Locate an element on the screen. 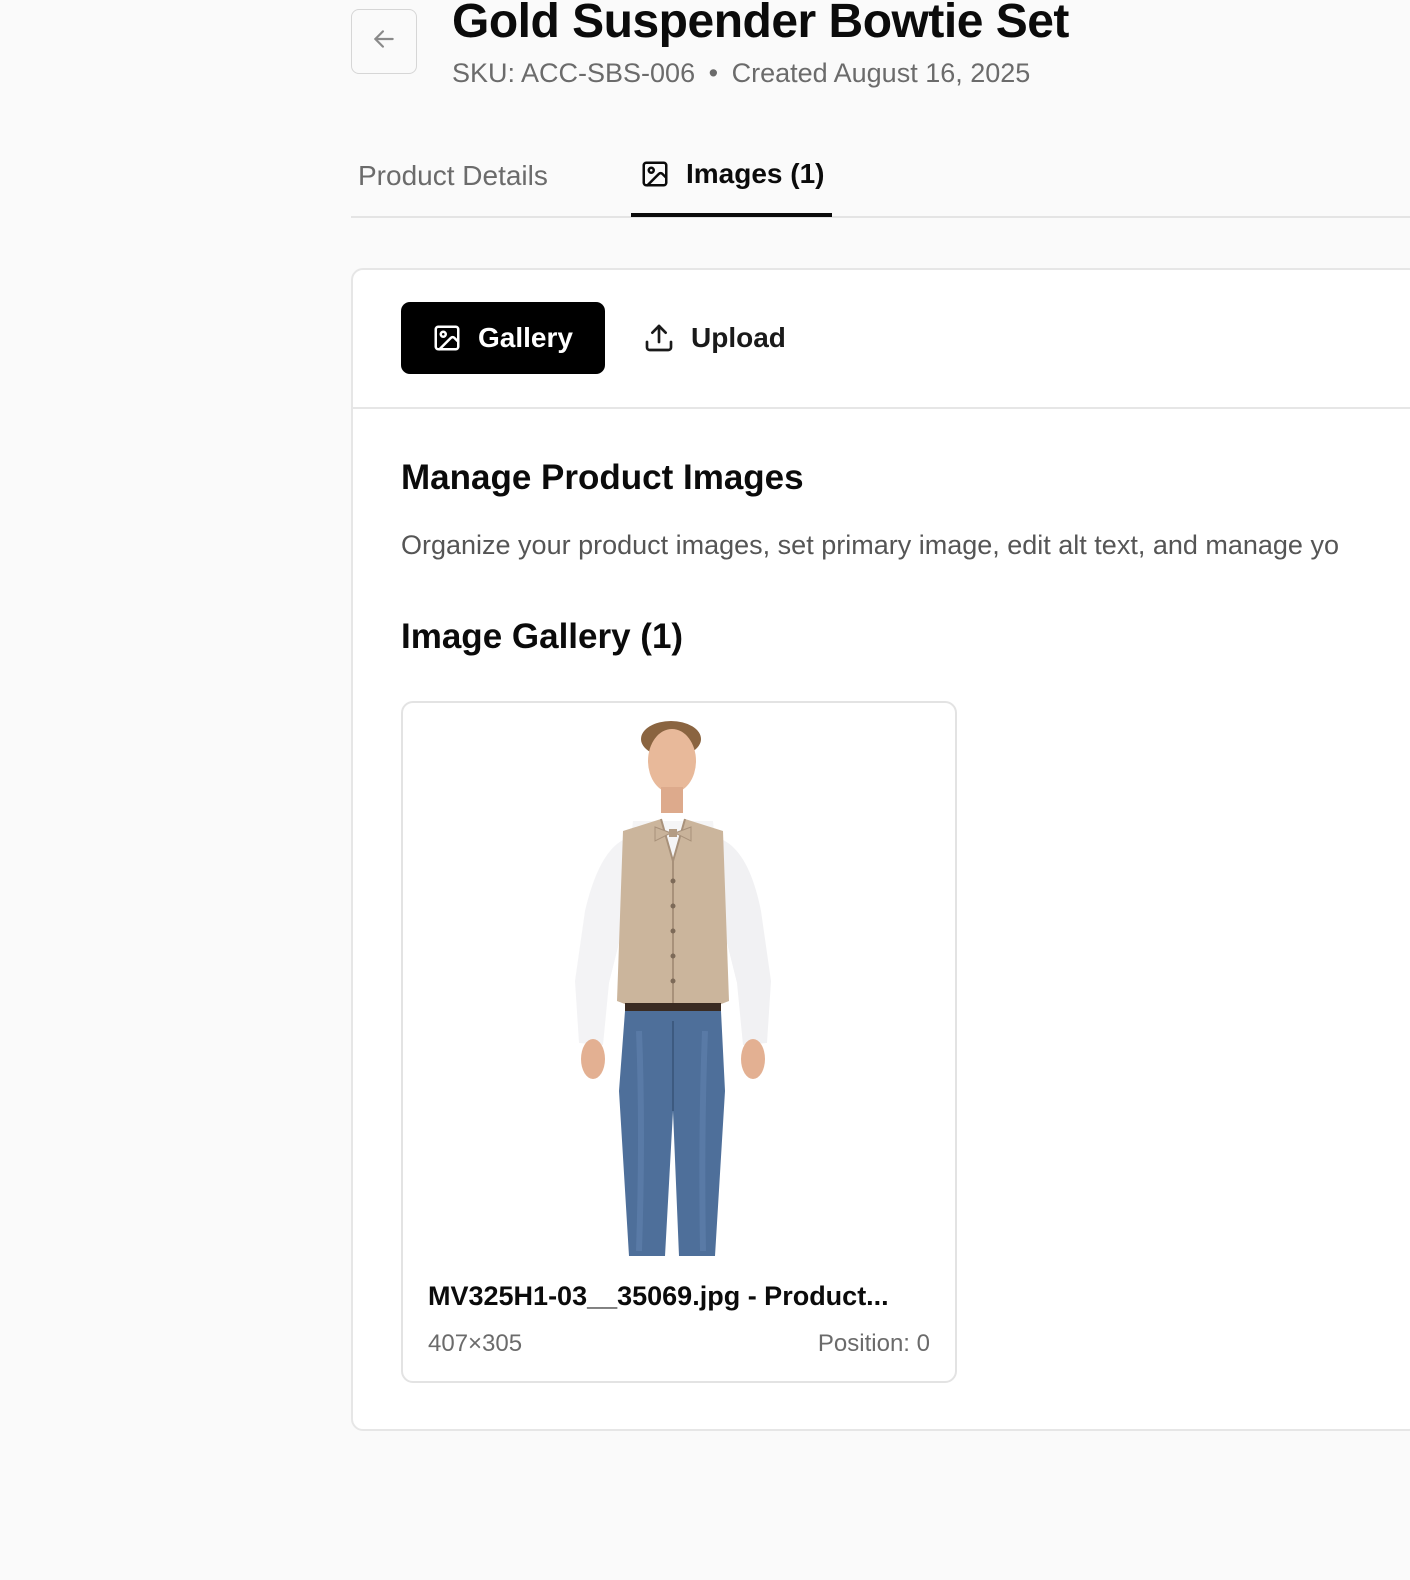  upload-button-label: Upload is located at coordinates (738, 337).